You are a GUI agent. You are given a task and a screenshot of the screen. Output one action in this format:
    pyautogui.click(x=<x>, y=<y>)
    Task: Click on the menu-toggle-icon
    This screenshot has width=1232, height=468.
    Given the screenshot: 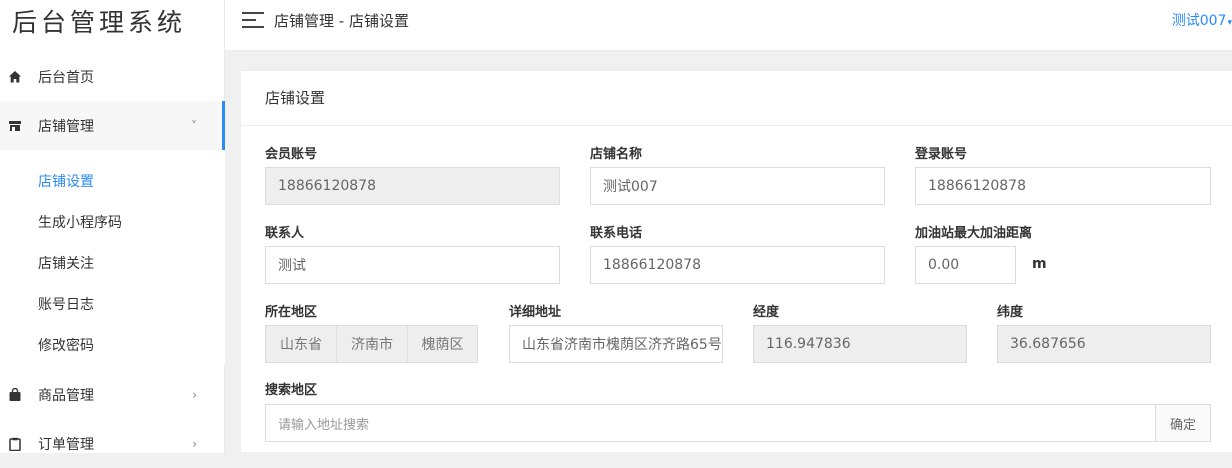 What is the action you would take?
    pyautogui.click(x=253, y=20)
    